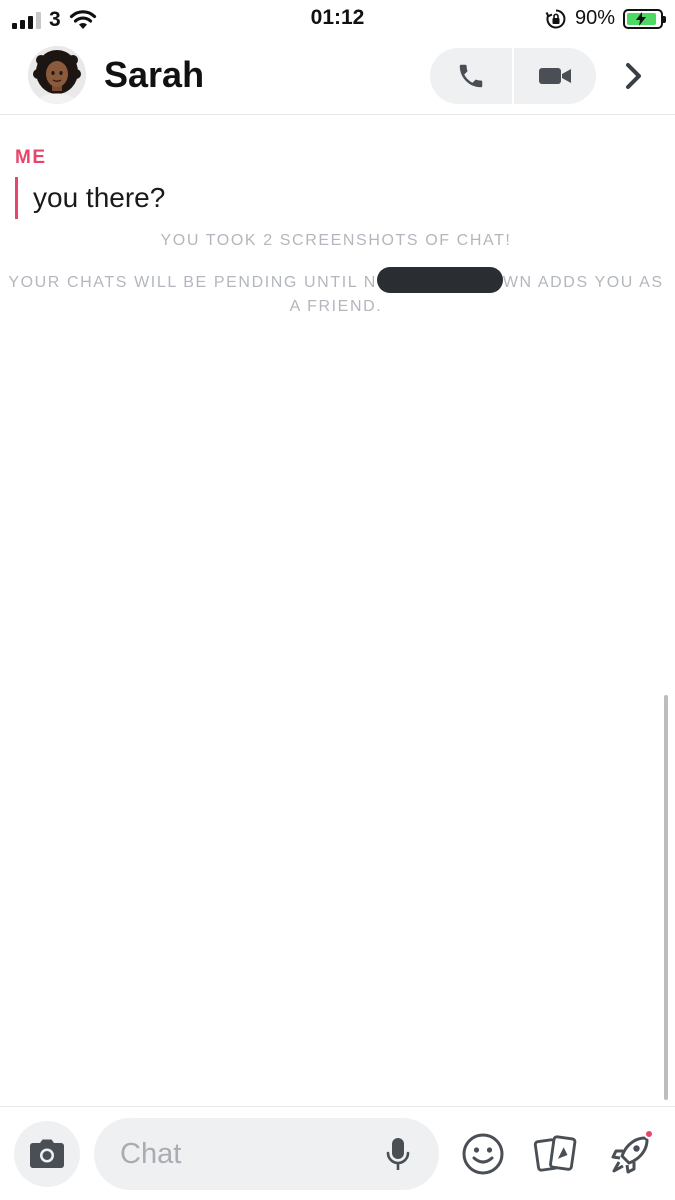  Describe the element at coordinates (594, 18) in the screenshot. I see `battery-percent: 90%` at that location.